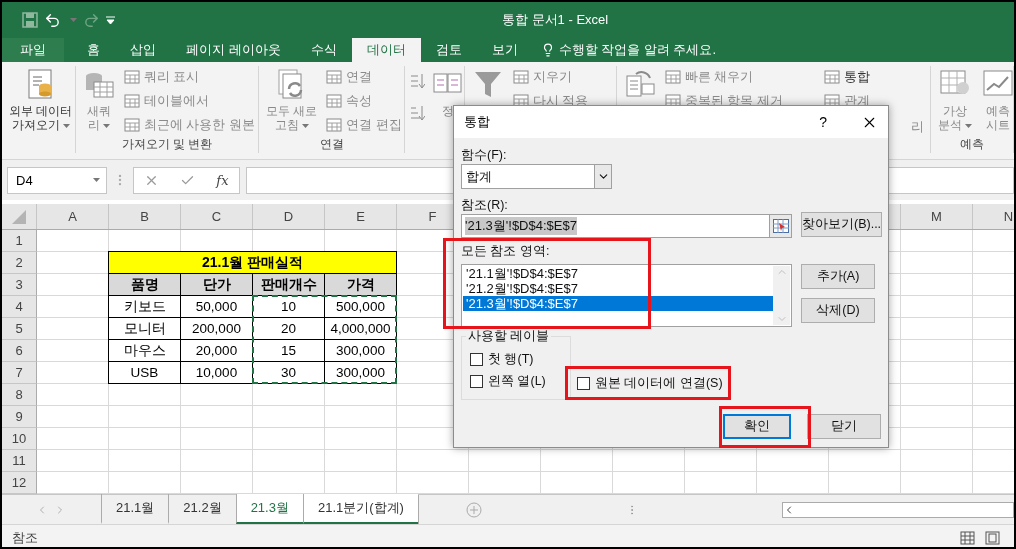 Image resolution: width=1016 pixels, height=549 pixels. What do you see at coordinates (33, 50) in the screenshot?
I see `ribbon-tab: 파일` at bounding box center [33, 50].